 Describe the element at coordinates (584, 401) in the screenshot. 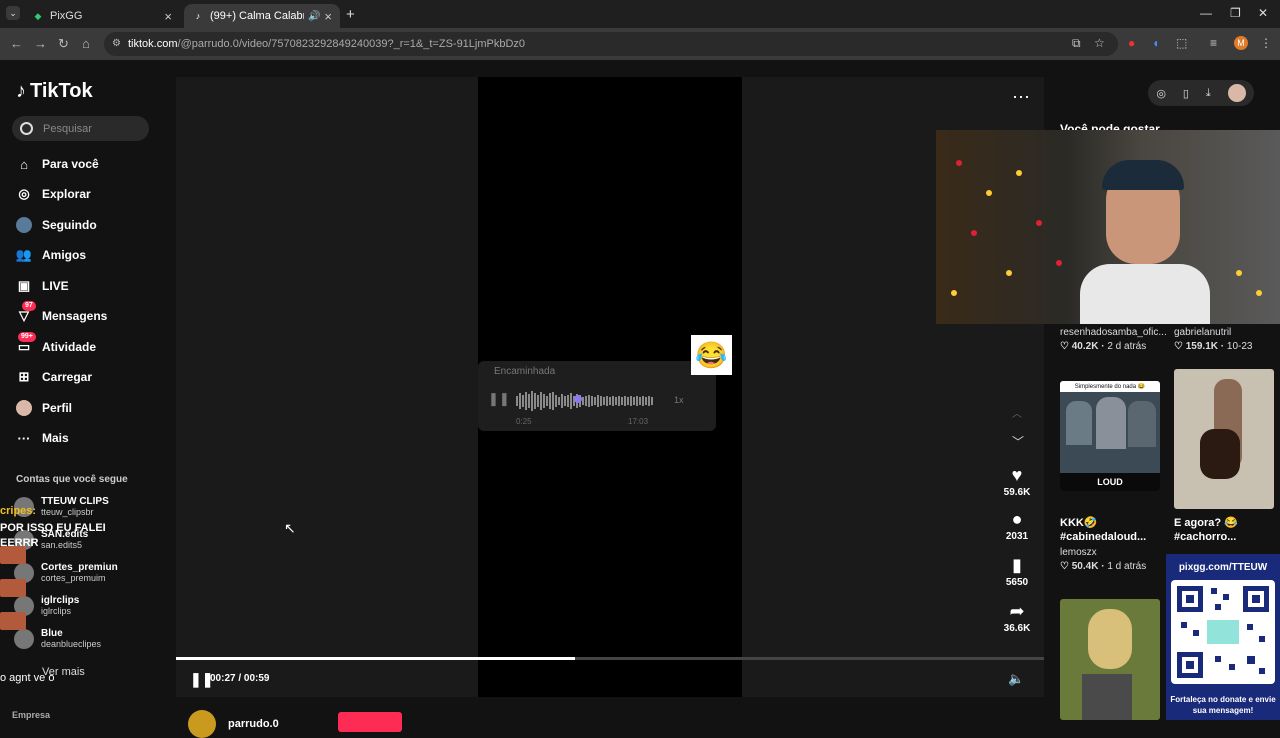

I see `audio-waveform` at that location.